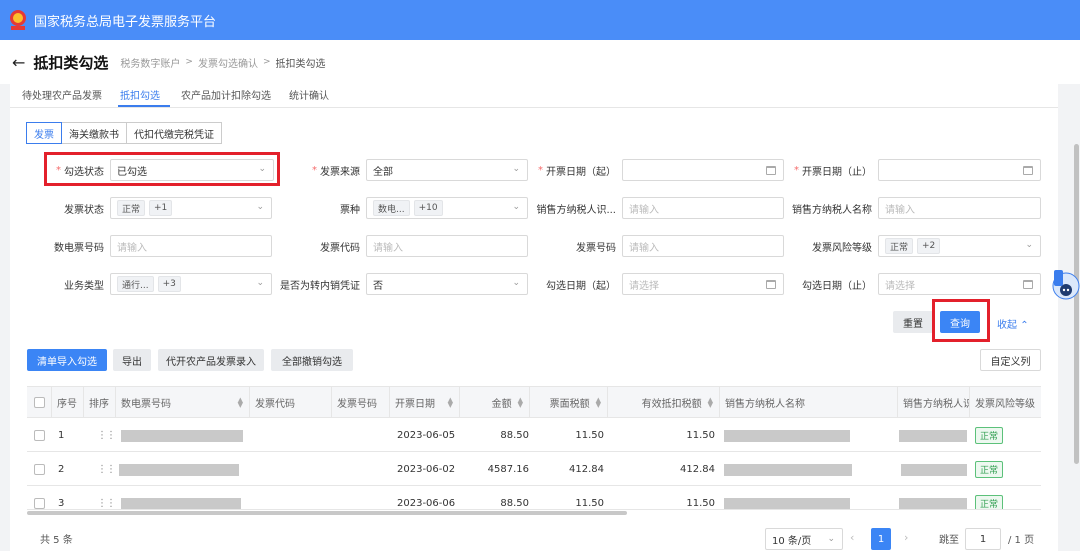 The height and width of the screenshot is (551, 1080). I want to click on transfer-label: 是否为转内销凭证, so click(320, 286).